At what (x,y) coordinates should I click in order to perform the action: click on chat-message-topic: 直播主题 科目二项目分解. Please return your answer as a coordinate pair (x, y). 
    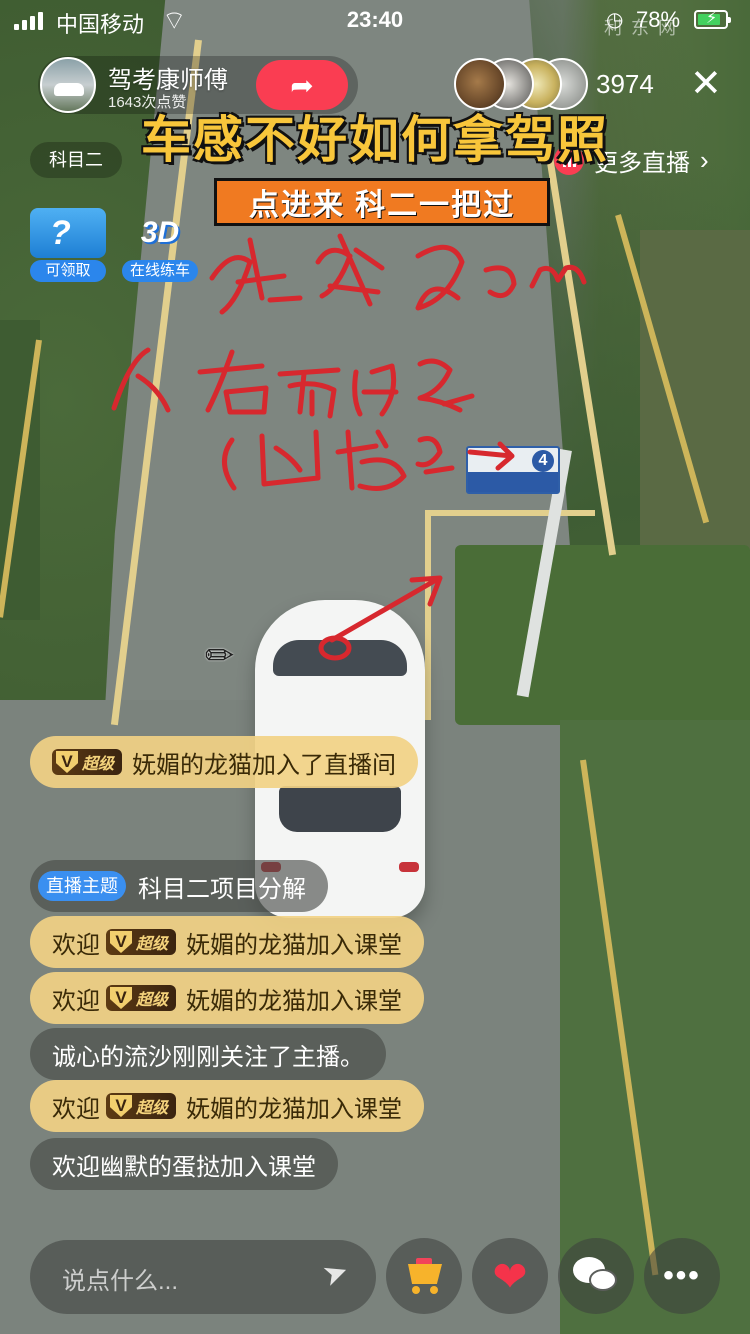
    Looking at the image, I should click on (179, 886).